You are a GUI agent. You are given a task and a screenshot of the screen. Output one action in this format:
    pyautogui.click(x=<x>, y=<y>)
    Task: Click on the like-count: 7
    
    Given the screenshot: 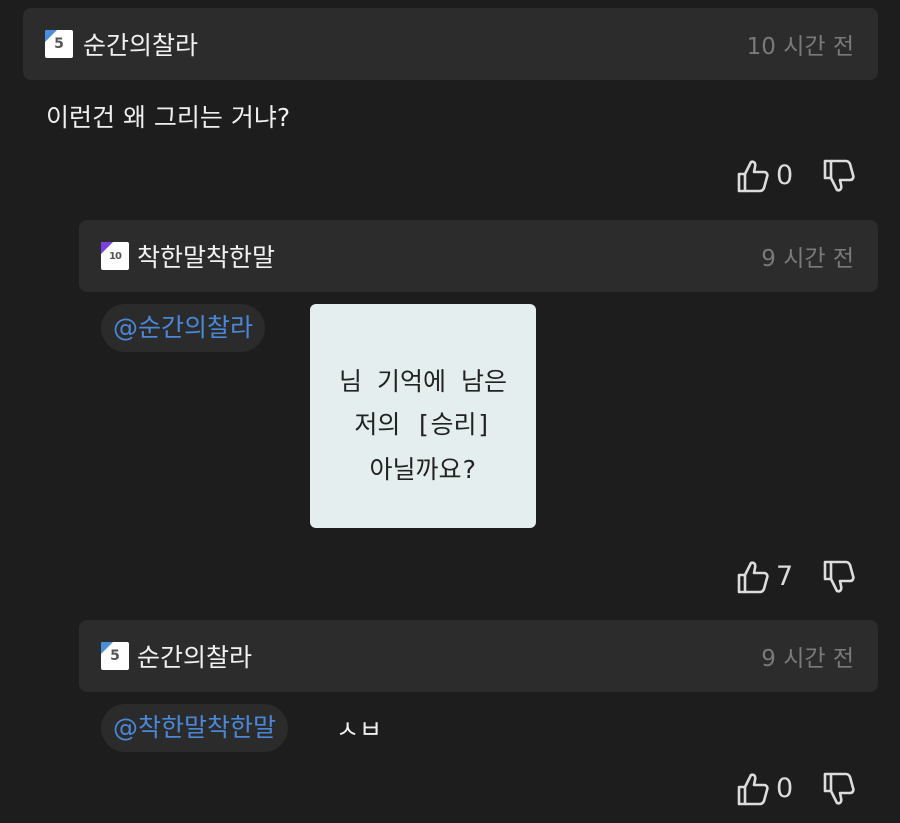 What is the action you would take?
    pyautogui.click(x=785, y=576)
    